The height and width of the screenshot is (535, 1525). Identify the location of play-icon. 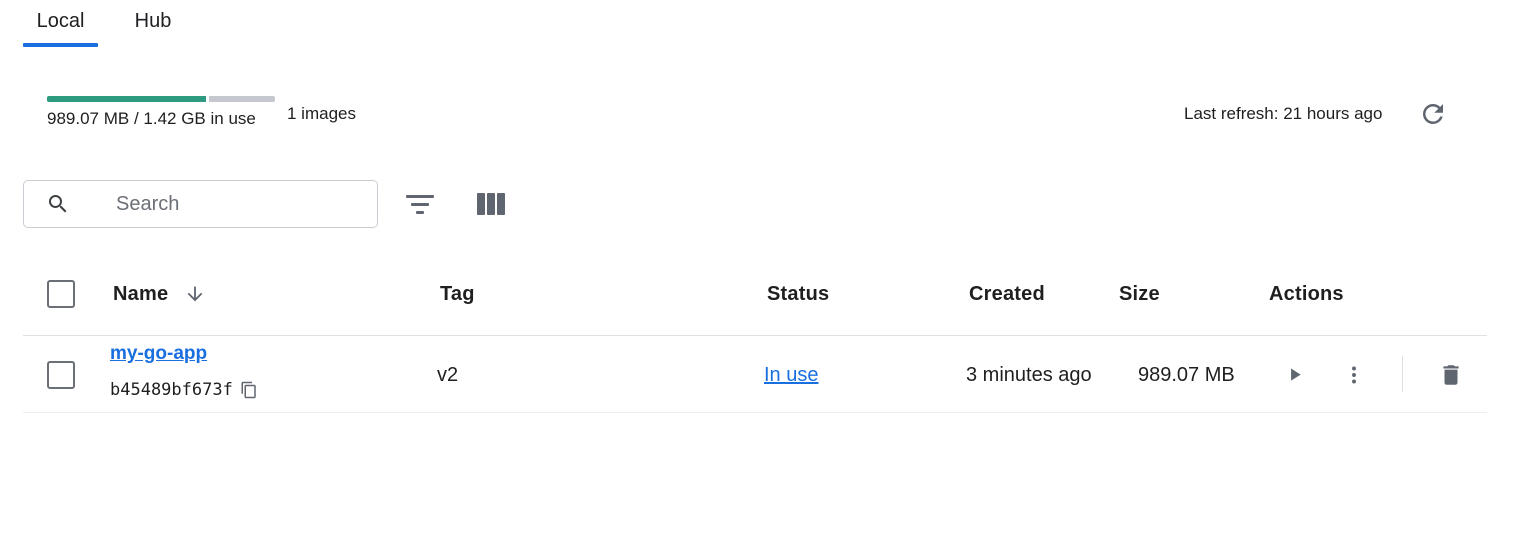
(1296, 374).